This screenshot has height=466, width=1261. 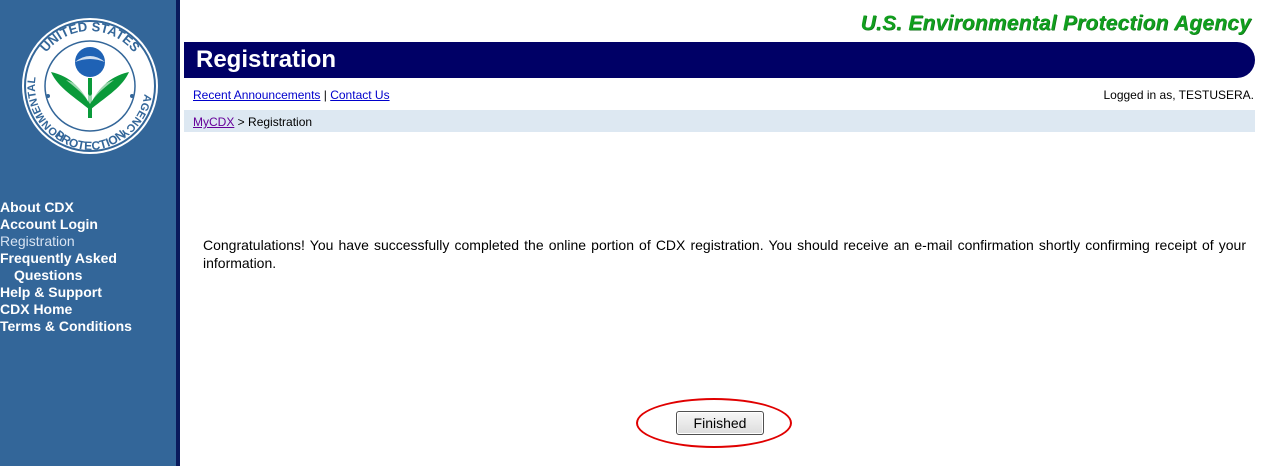 I want to click on nav-help-support: Help & Support, so click(x=66, y=292).